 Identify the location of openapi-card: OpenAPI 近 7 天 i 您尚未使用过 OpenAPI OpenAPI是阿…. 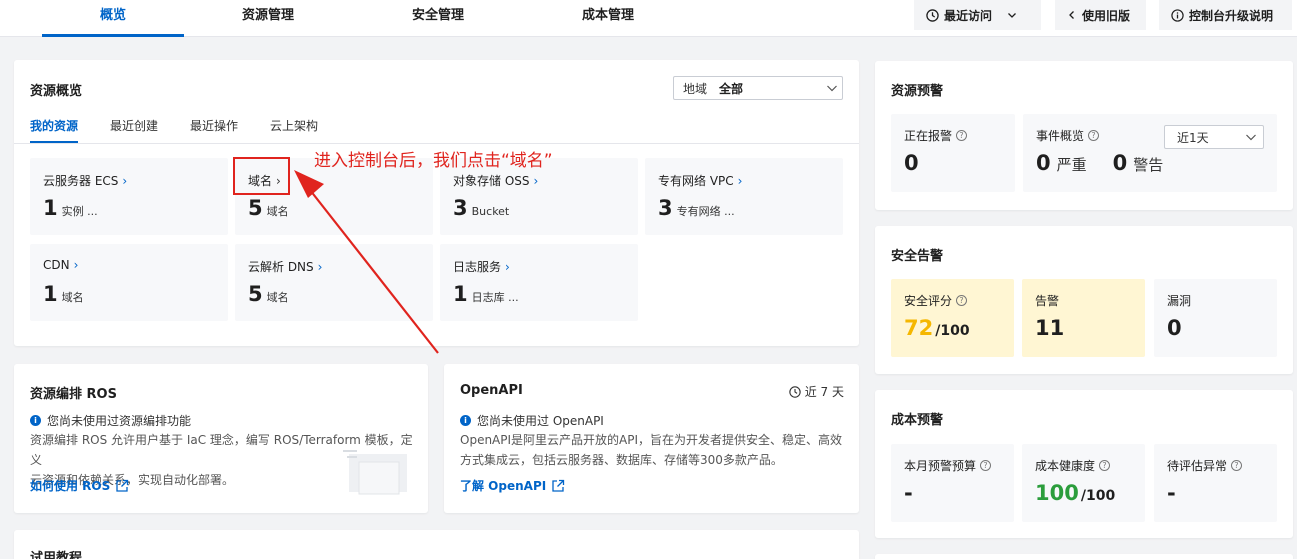
(651, 438).